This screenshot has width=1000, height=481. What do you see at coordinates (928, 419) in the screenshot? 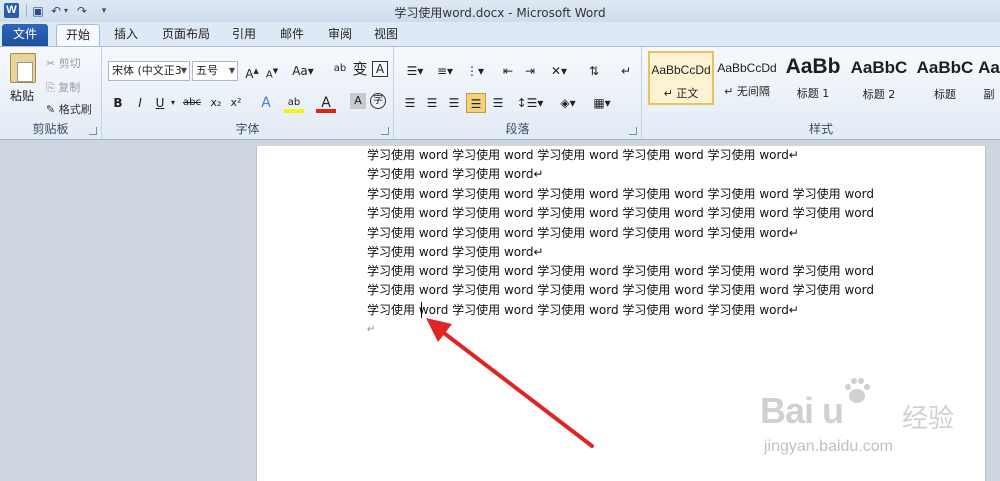
I see `watermark-label: 经验` at bounding box center [928, 419].